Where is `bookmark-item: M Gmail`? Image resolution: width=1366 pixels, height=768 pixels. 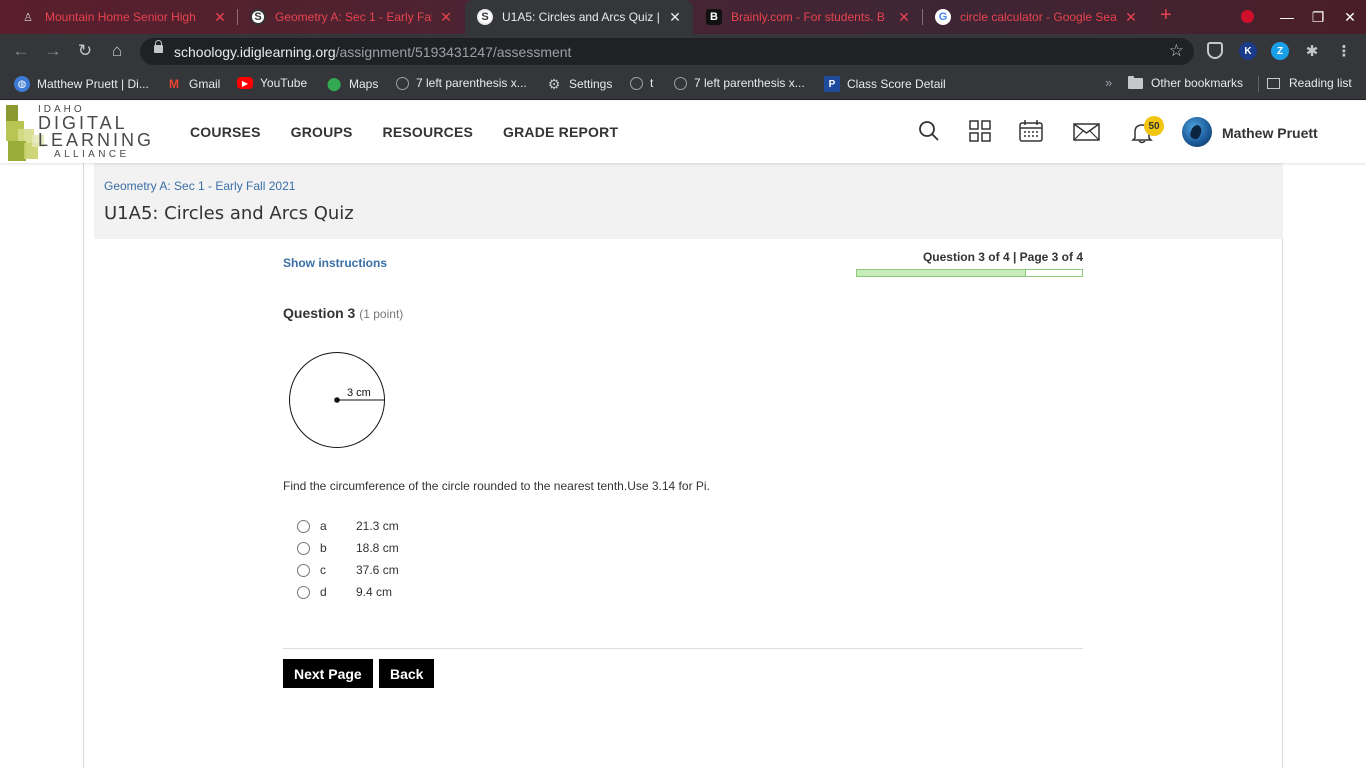
bookmark-item: M Gmail is located at coordinates (193, 84).